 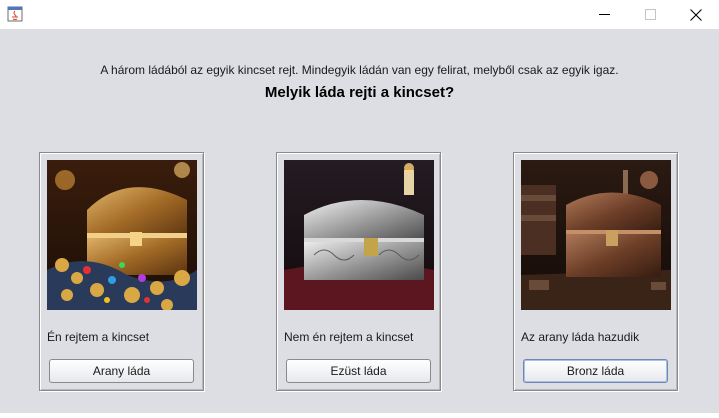 I want to click on maximize-icon, so click(x=650, y=14).